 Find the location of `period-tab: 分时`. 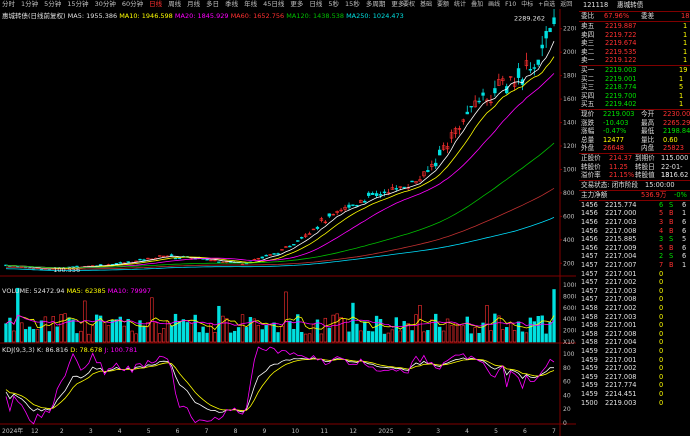

period-tab: 分时 is located at coordinates (8, 4).